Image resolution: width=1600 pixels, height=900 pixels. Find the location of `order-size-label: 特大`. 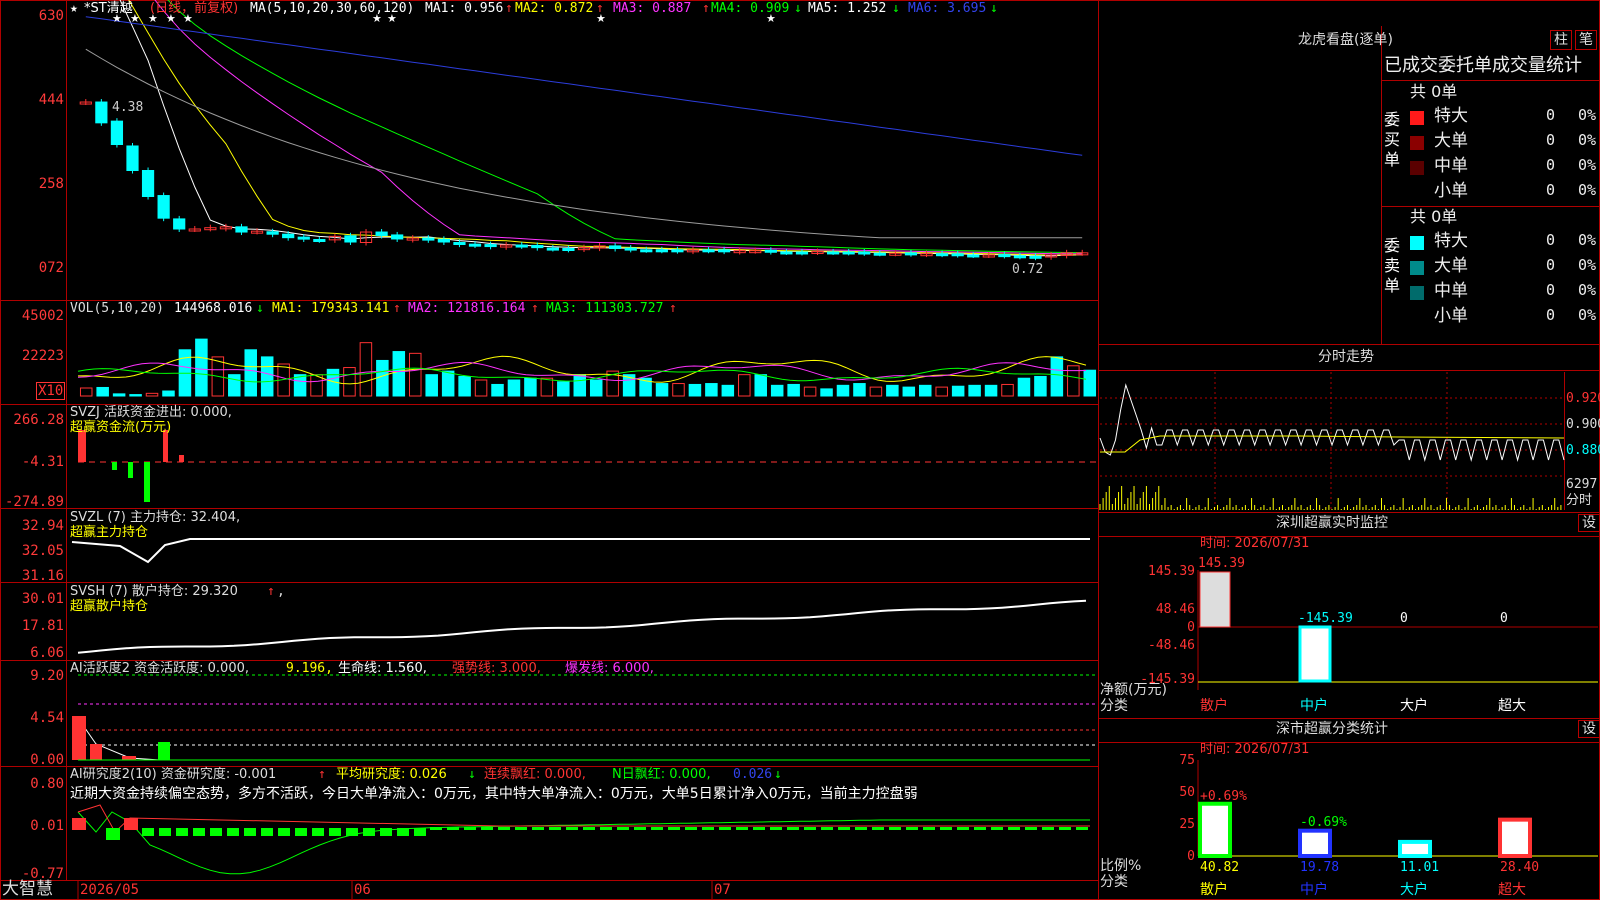

order-size-label: 特大 is located at coordinates (1451, 116).